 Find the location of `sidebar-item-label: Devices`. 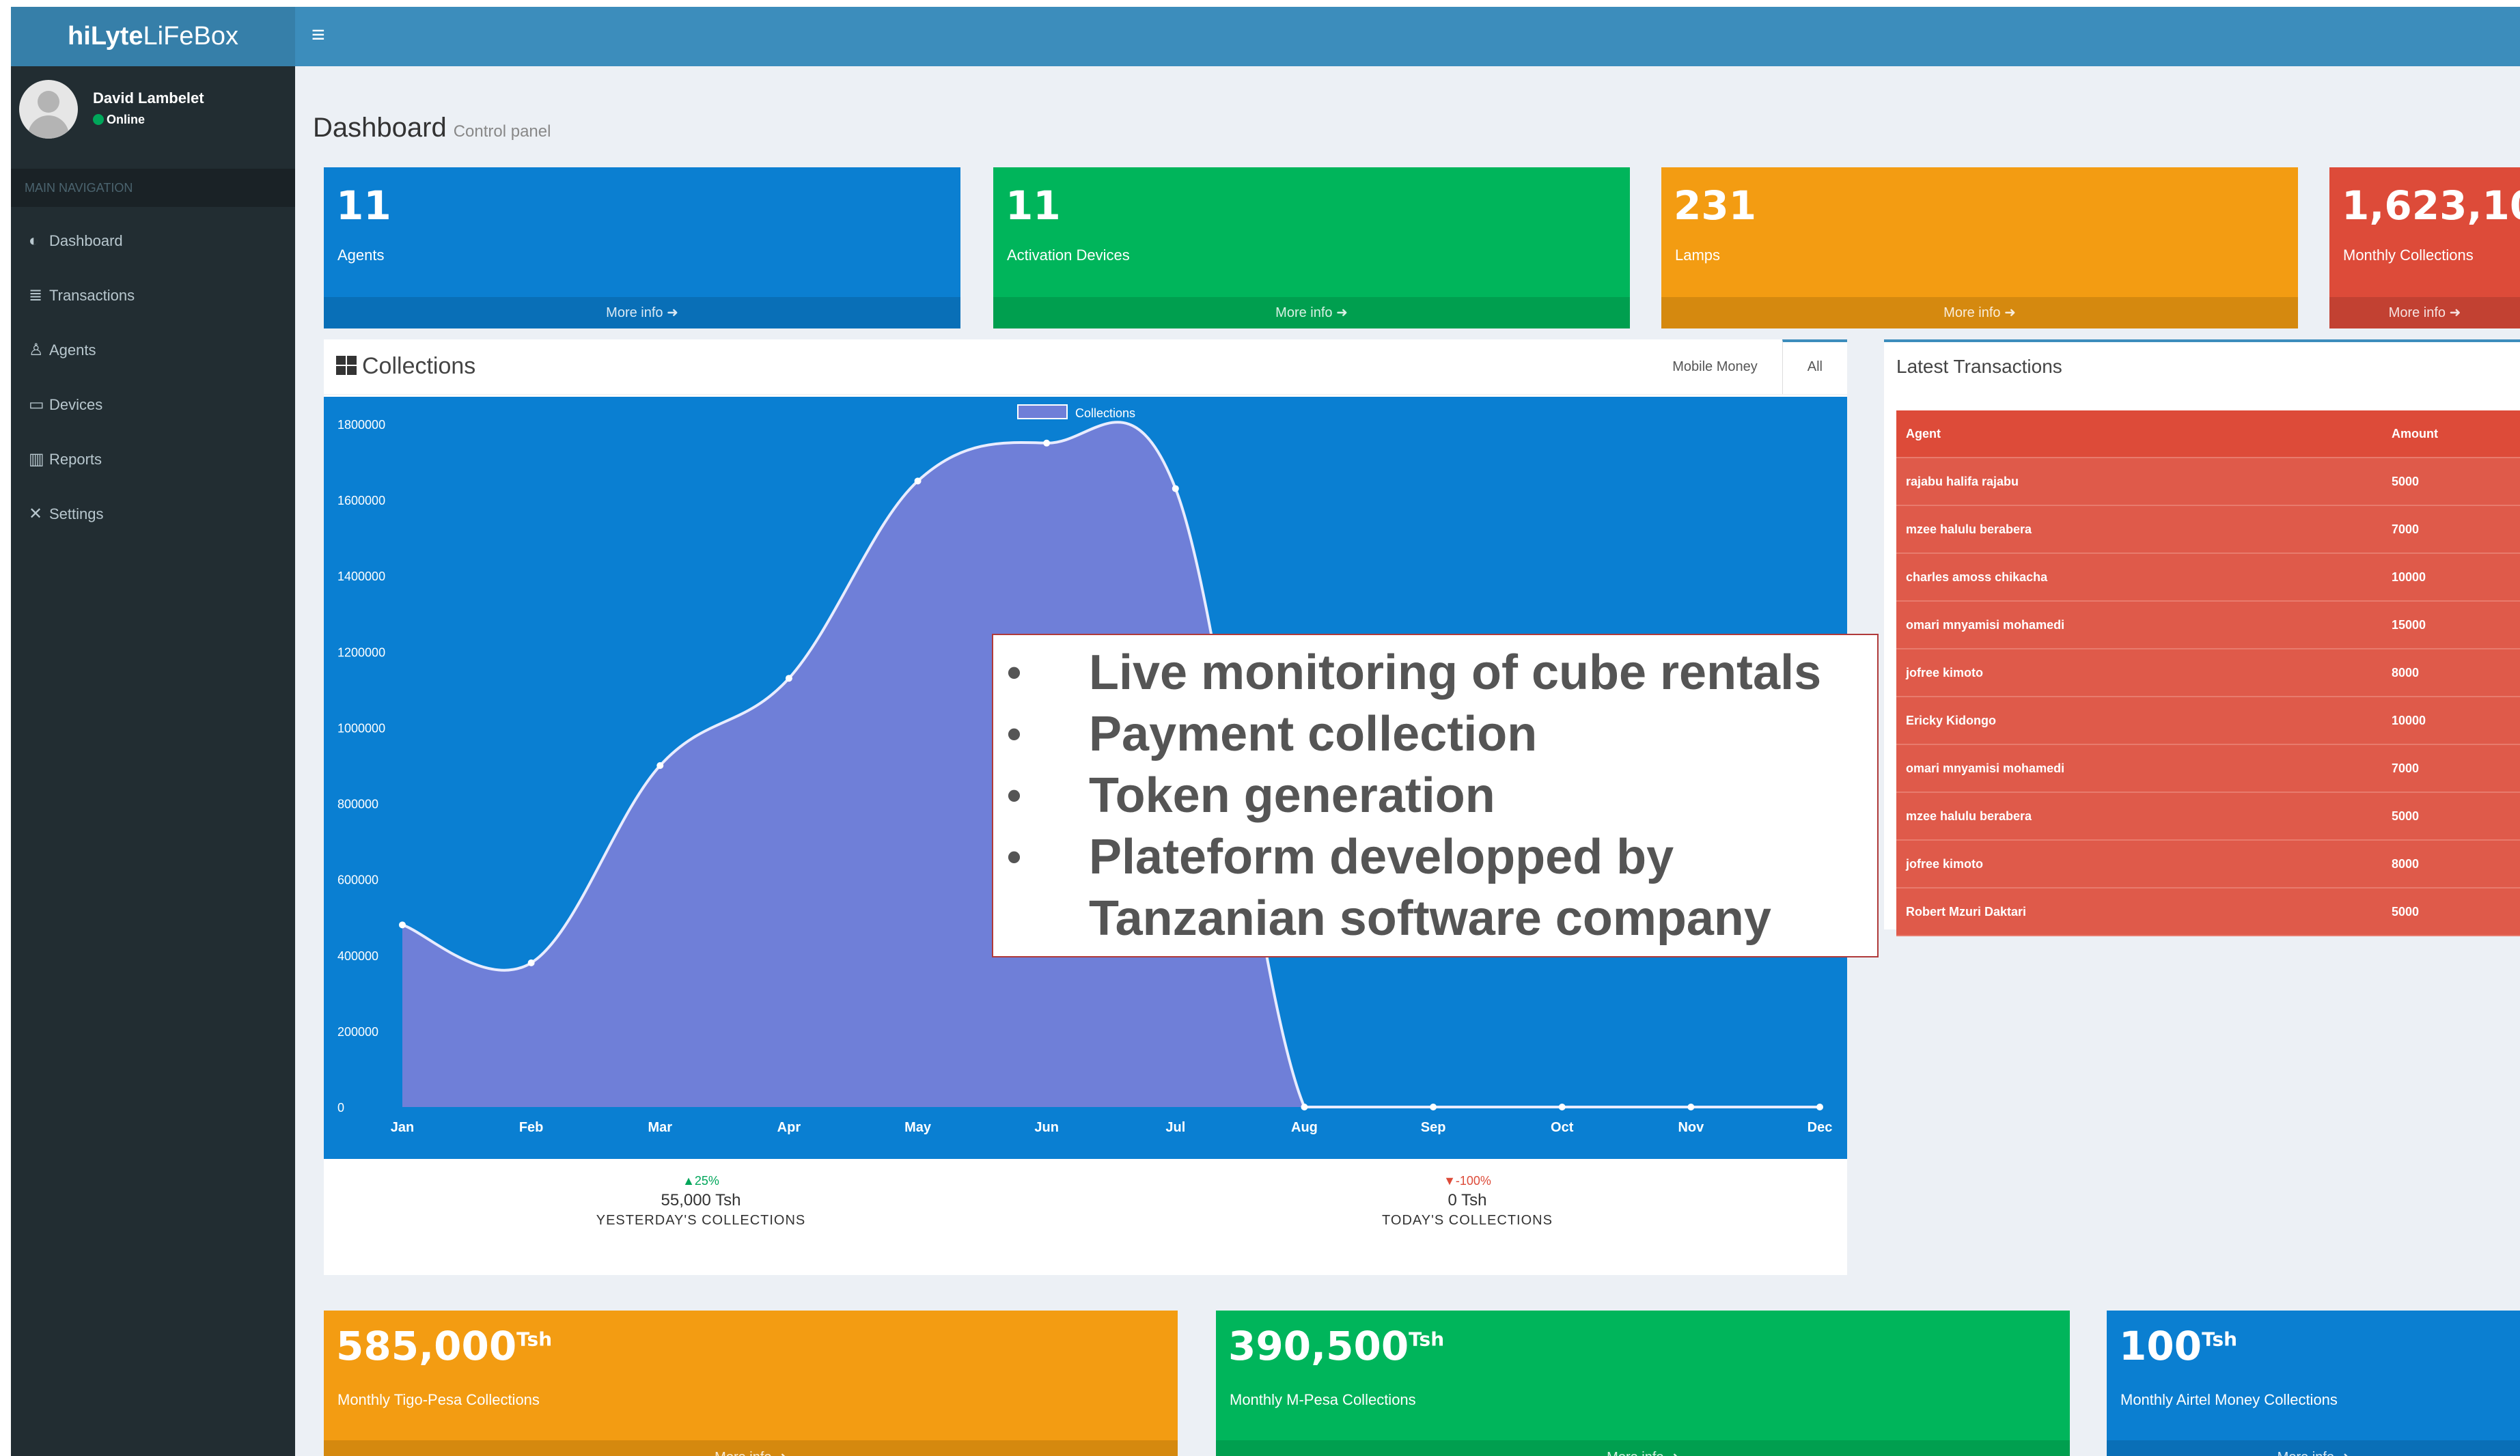

sidebar-item-label: Devices is located at coordinates (76, 405).